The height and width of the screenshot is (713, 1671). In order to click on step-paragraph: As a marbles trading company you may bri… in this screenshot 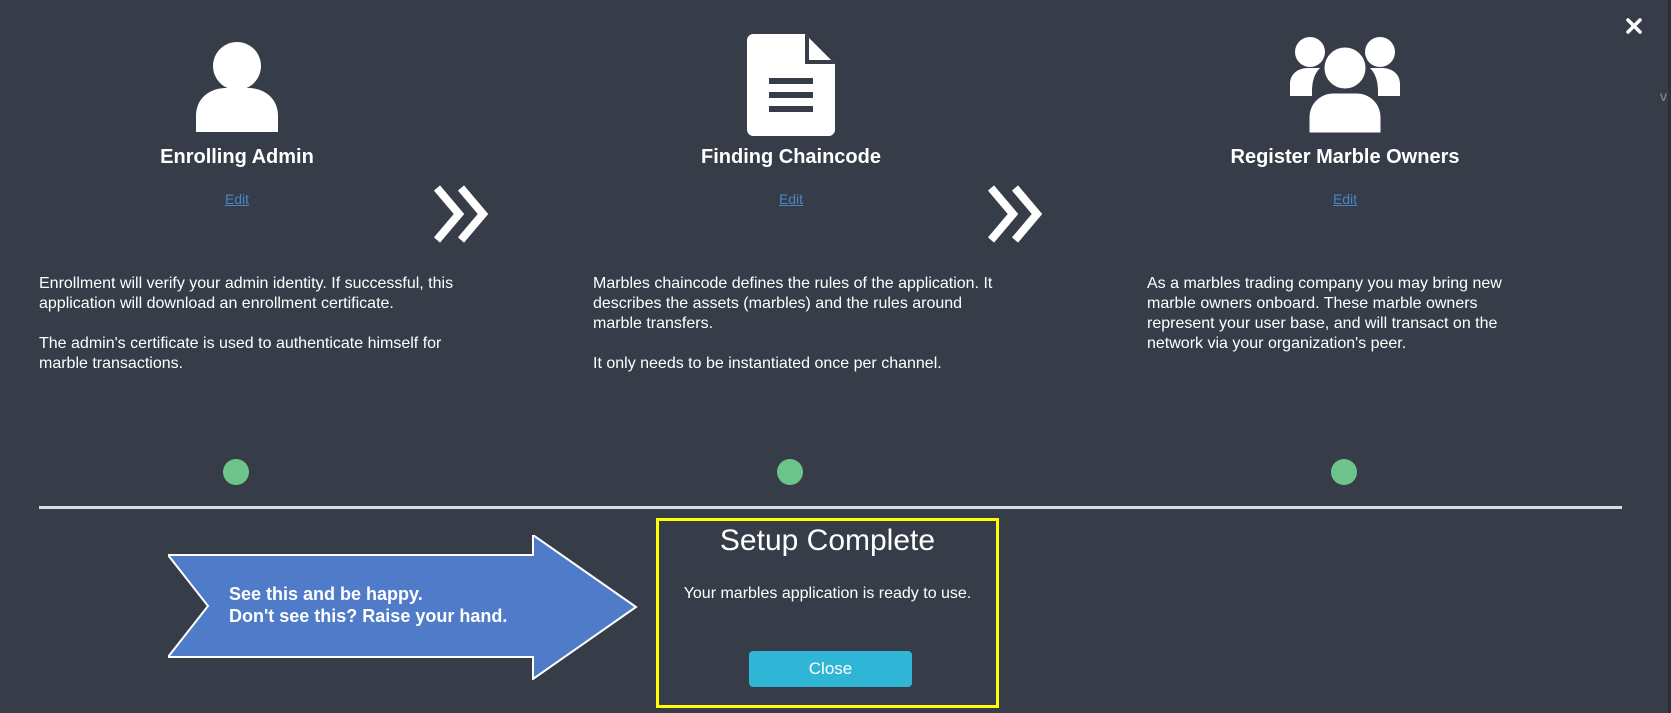, I will do `click(1324, 313)`.